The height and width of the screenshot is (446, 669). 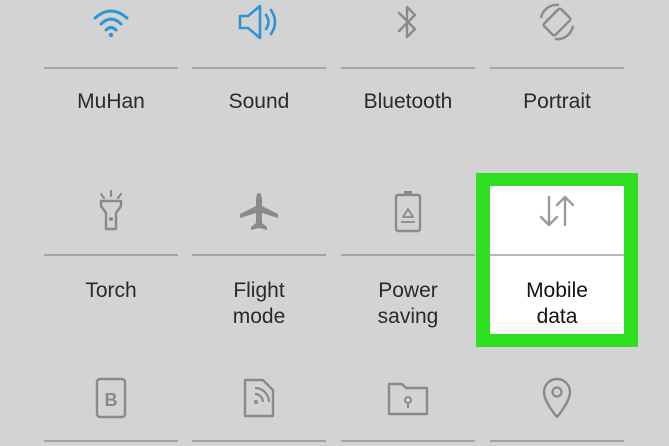 What do you see at coordinates (259, 211) in the screenshot?
I see `airplane-icon` at bounding box center [259, 211].